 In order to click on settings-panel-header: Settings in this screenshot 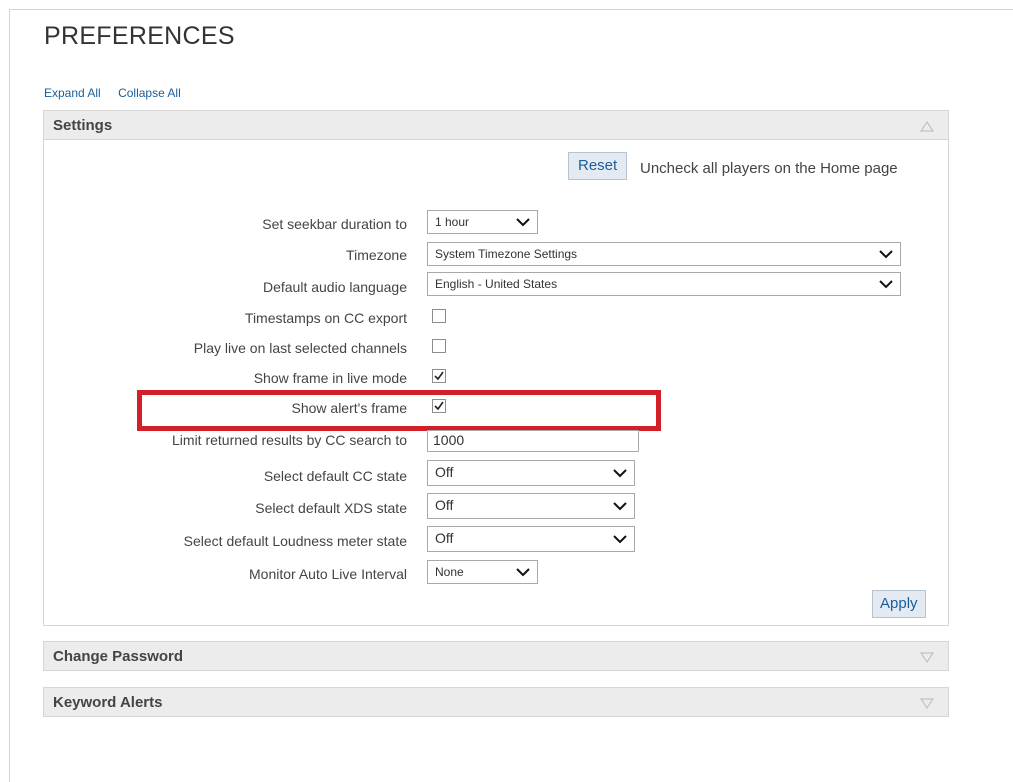, I will do `click(496, 125)`.